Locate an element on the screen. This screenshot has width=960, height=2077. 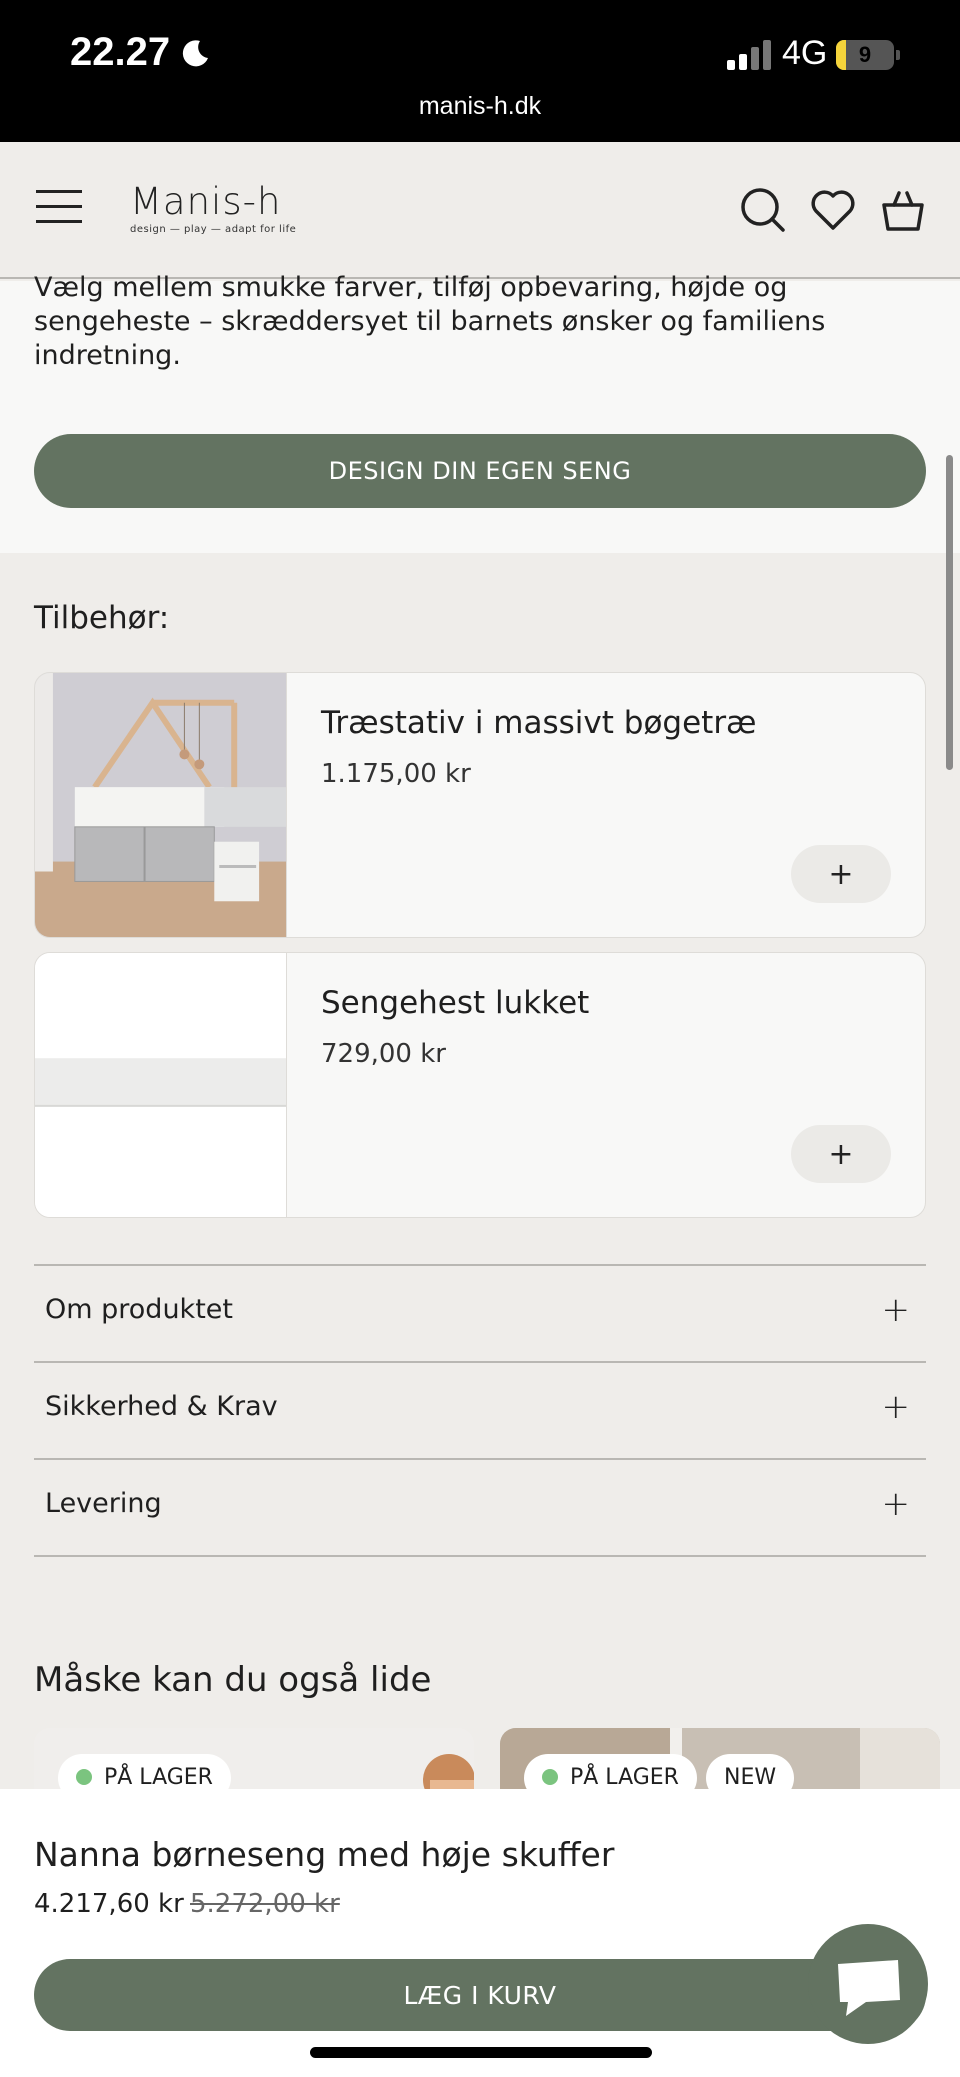
accessory-card: Sengehest lukket 729,00 kr + is located at coordinates (480, 1085).